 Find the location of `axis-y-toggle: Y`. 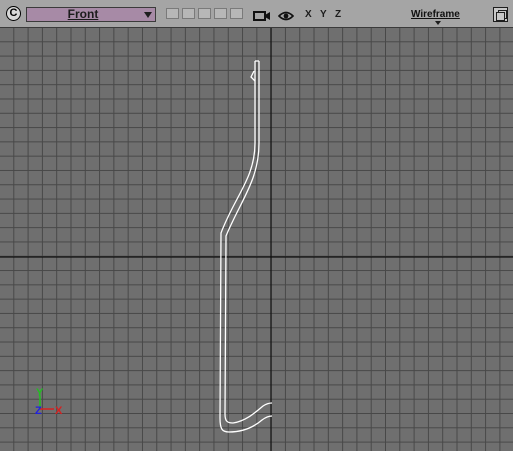

axis-y-toggle: Y is located at coordinates (323, 15).